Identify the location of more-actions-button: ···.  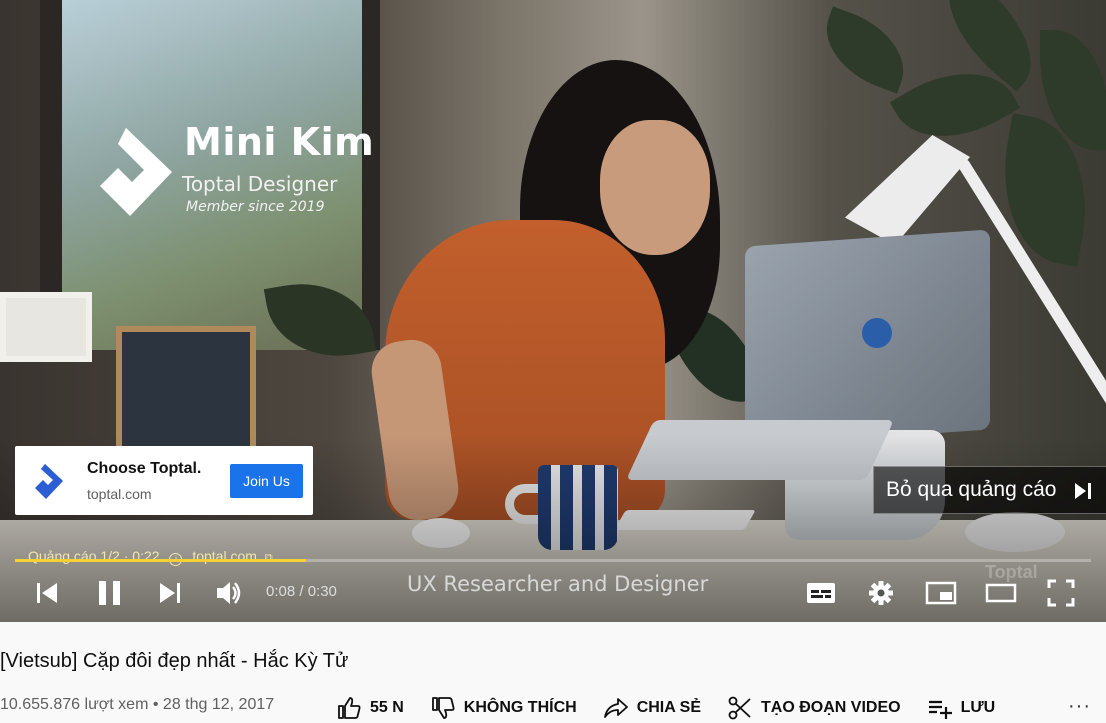
(1080, 706).